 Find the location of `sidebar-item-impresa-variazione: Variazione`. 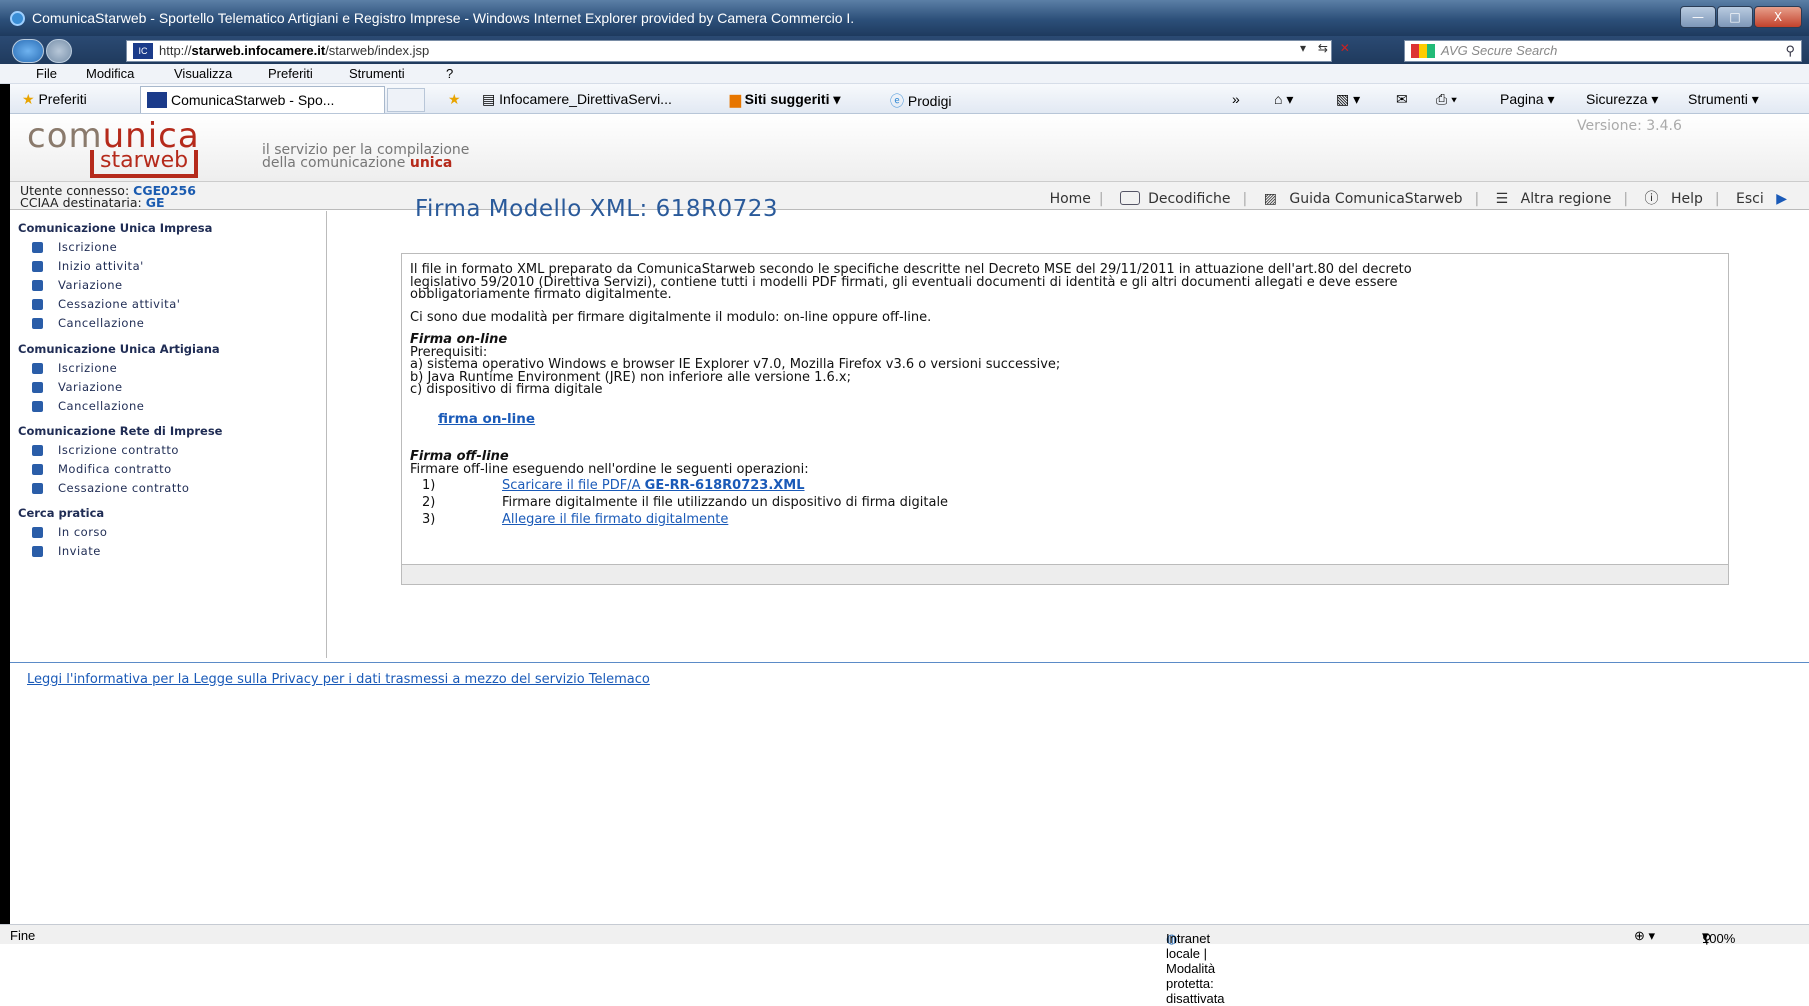

sidebar-item-impresa-variazione: Variazione is located at coordinates (77, 285).